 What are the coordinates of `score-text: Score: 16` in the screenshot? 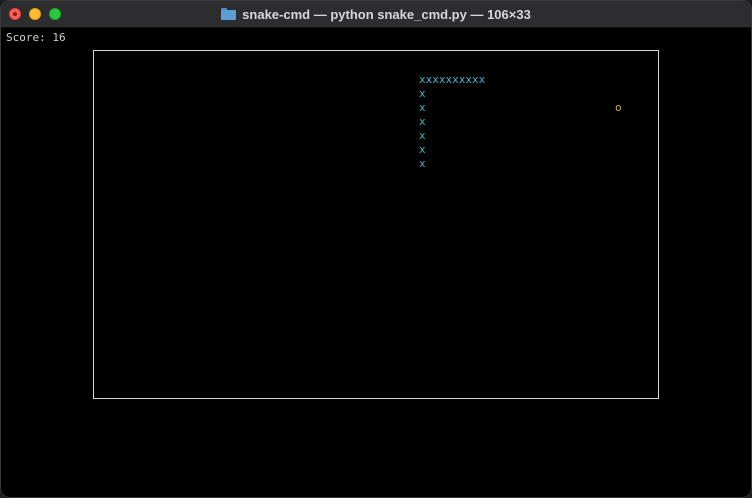 It's located at (36, 37).